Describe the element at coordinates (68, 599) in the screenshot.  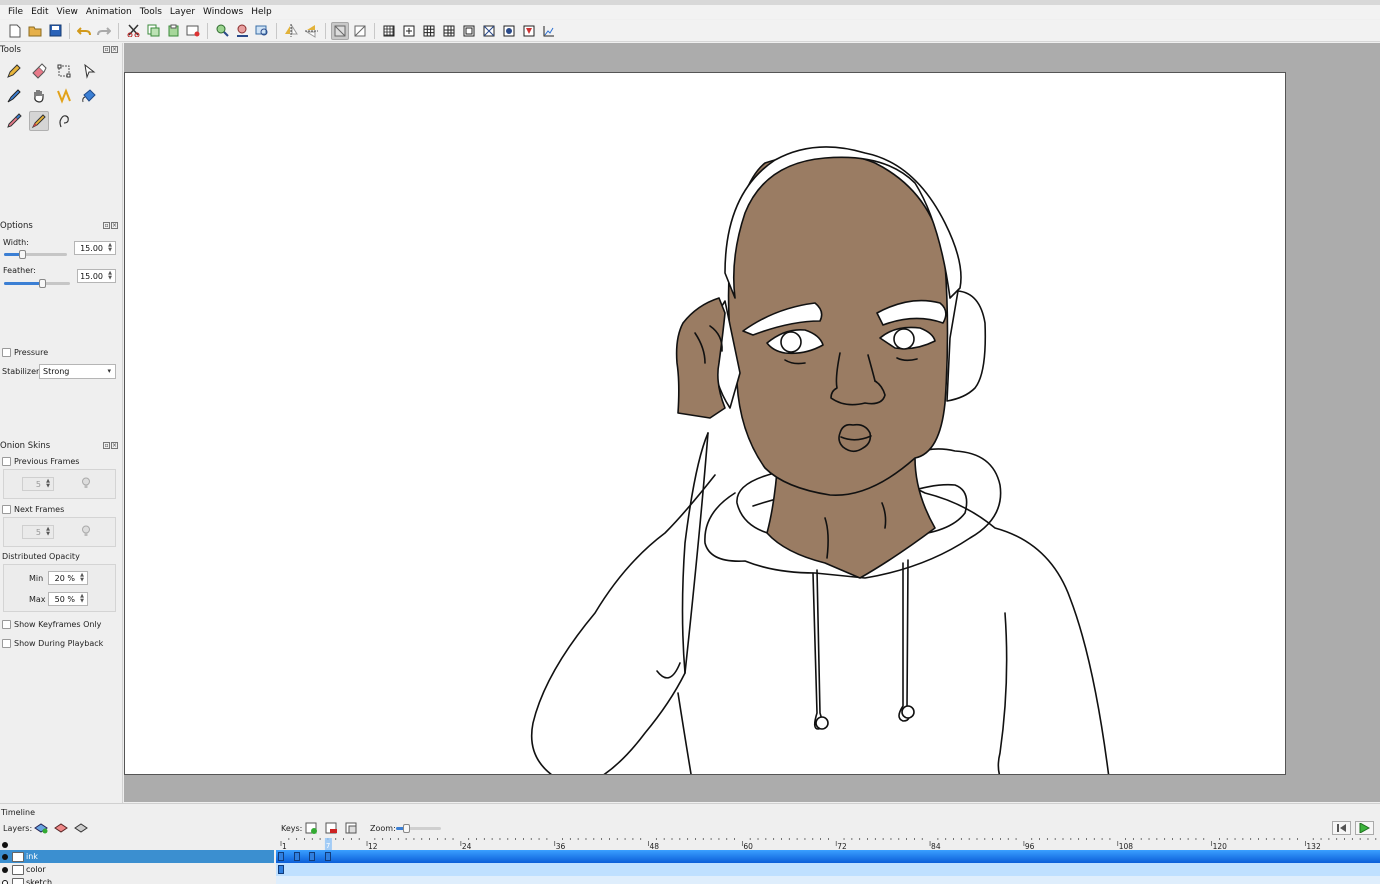
I see `max-opacity-spinbox: 50 % ▲ ▼` at that location.